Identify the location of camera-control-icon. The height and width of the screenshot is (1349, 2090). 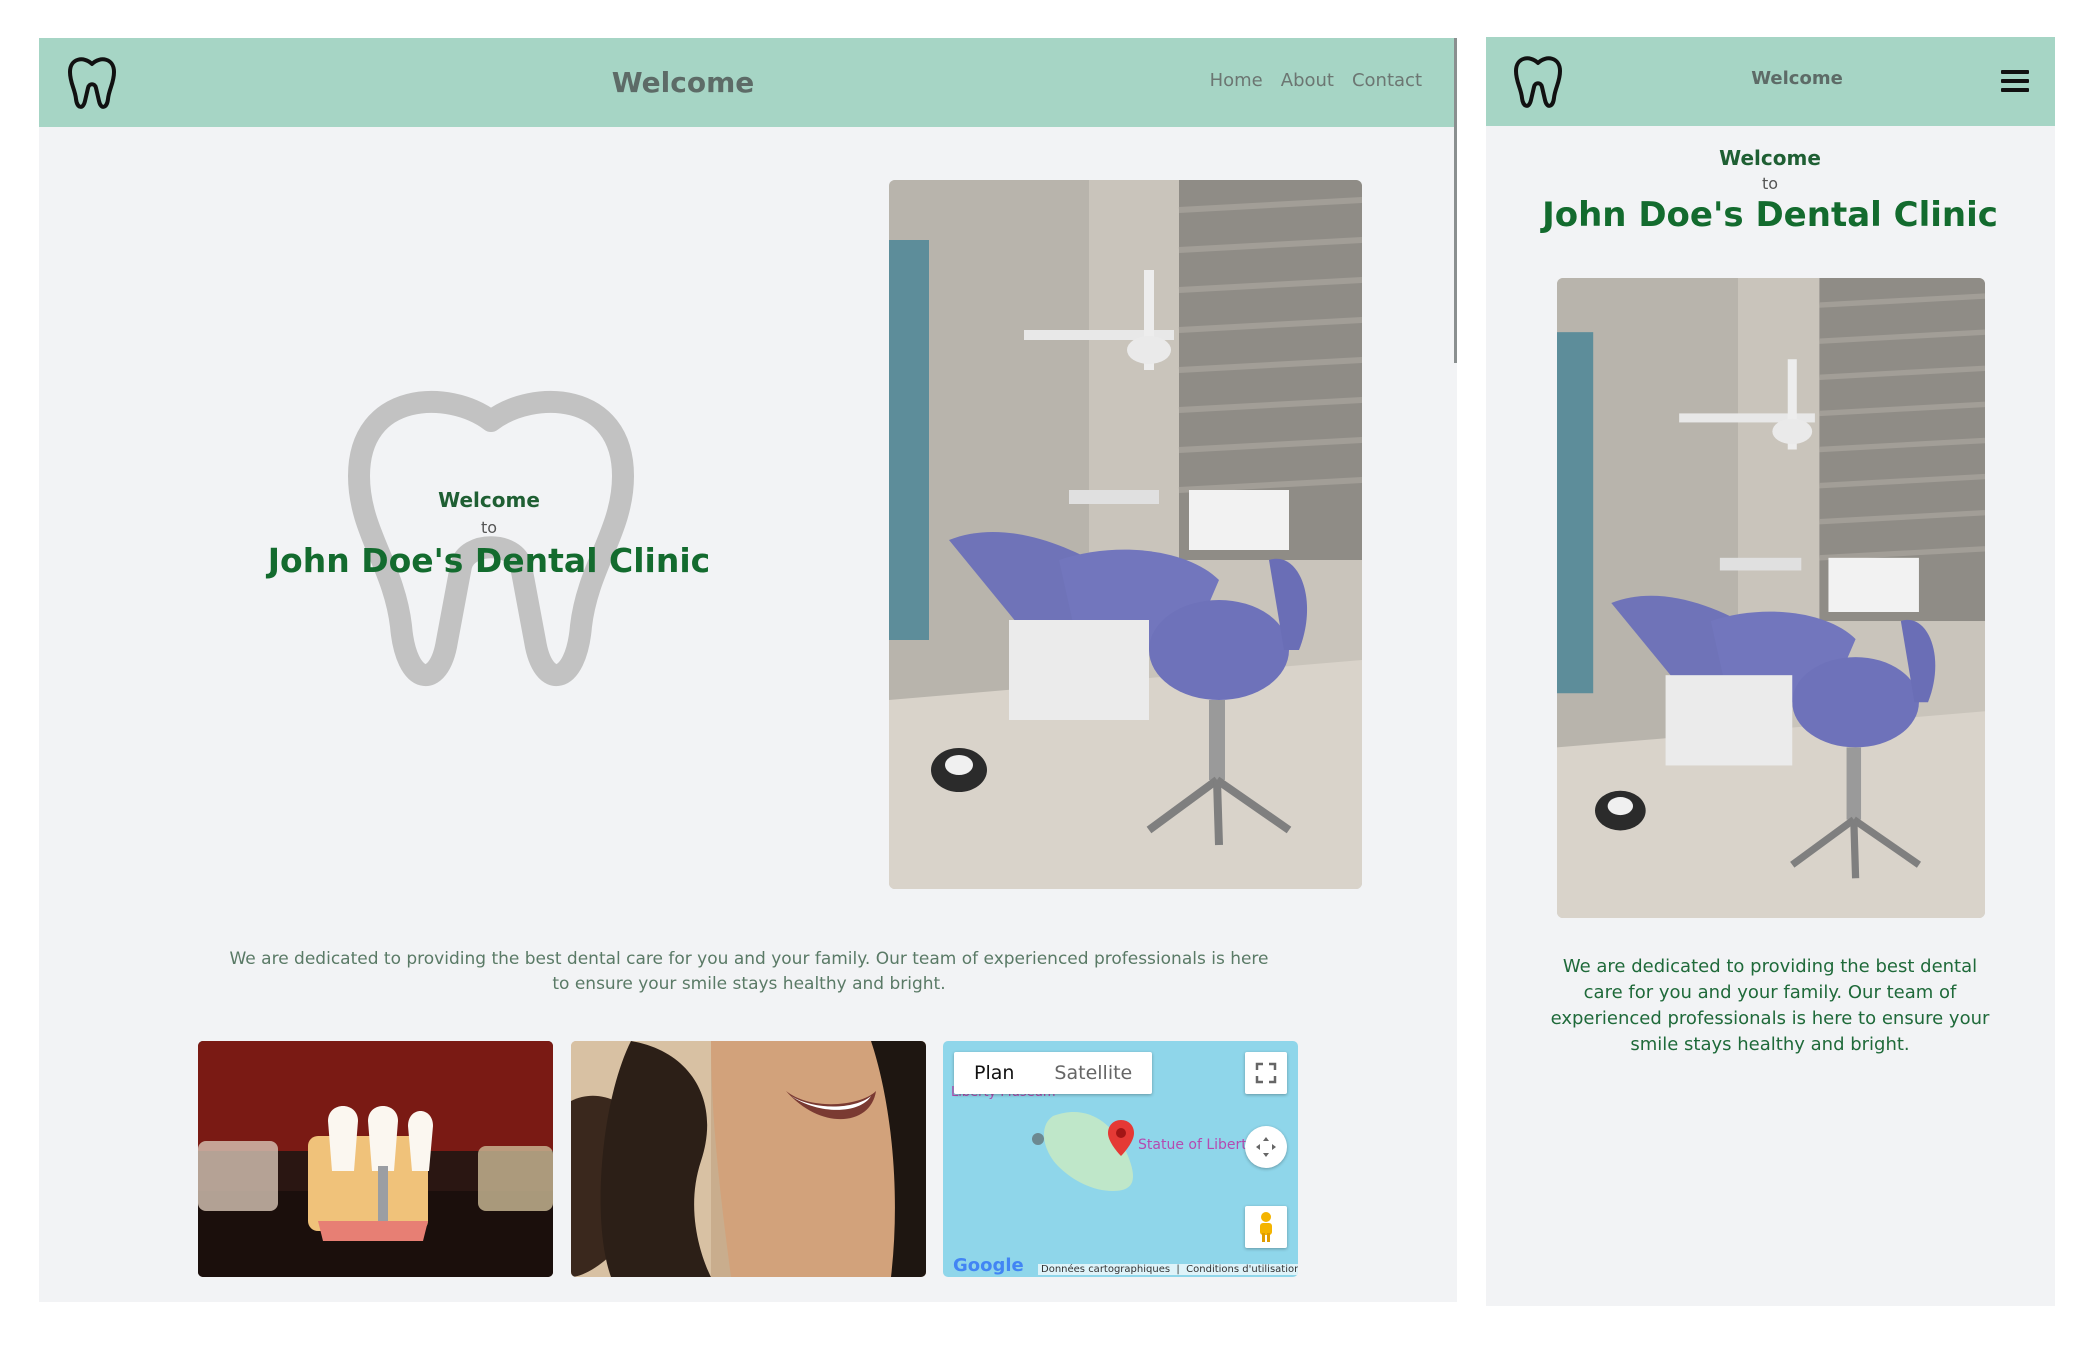
(1266, 1147).